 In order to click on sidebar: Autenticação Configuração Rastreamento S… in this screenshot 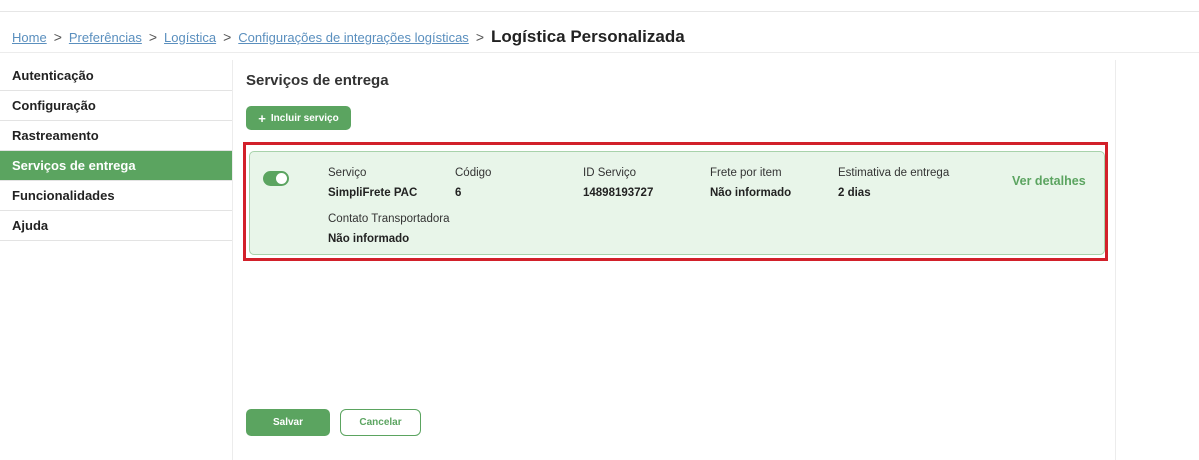, I will do `click(116, 151)`.